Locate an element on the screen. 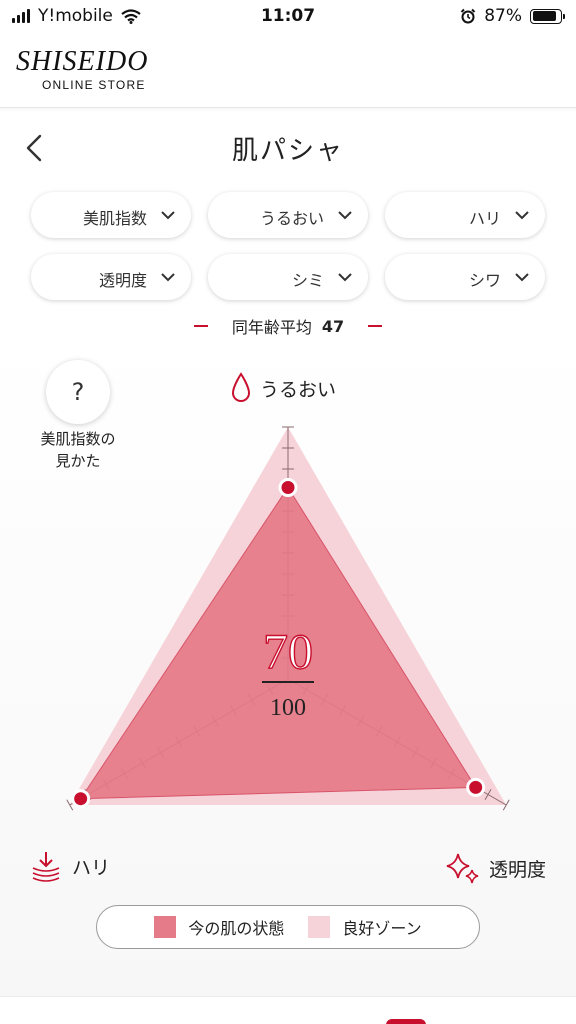  bottom-brand-mark is located at coordinates (406, 1021).